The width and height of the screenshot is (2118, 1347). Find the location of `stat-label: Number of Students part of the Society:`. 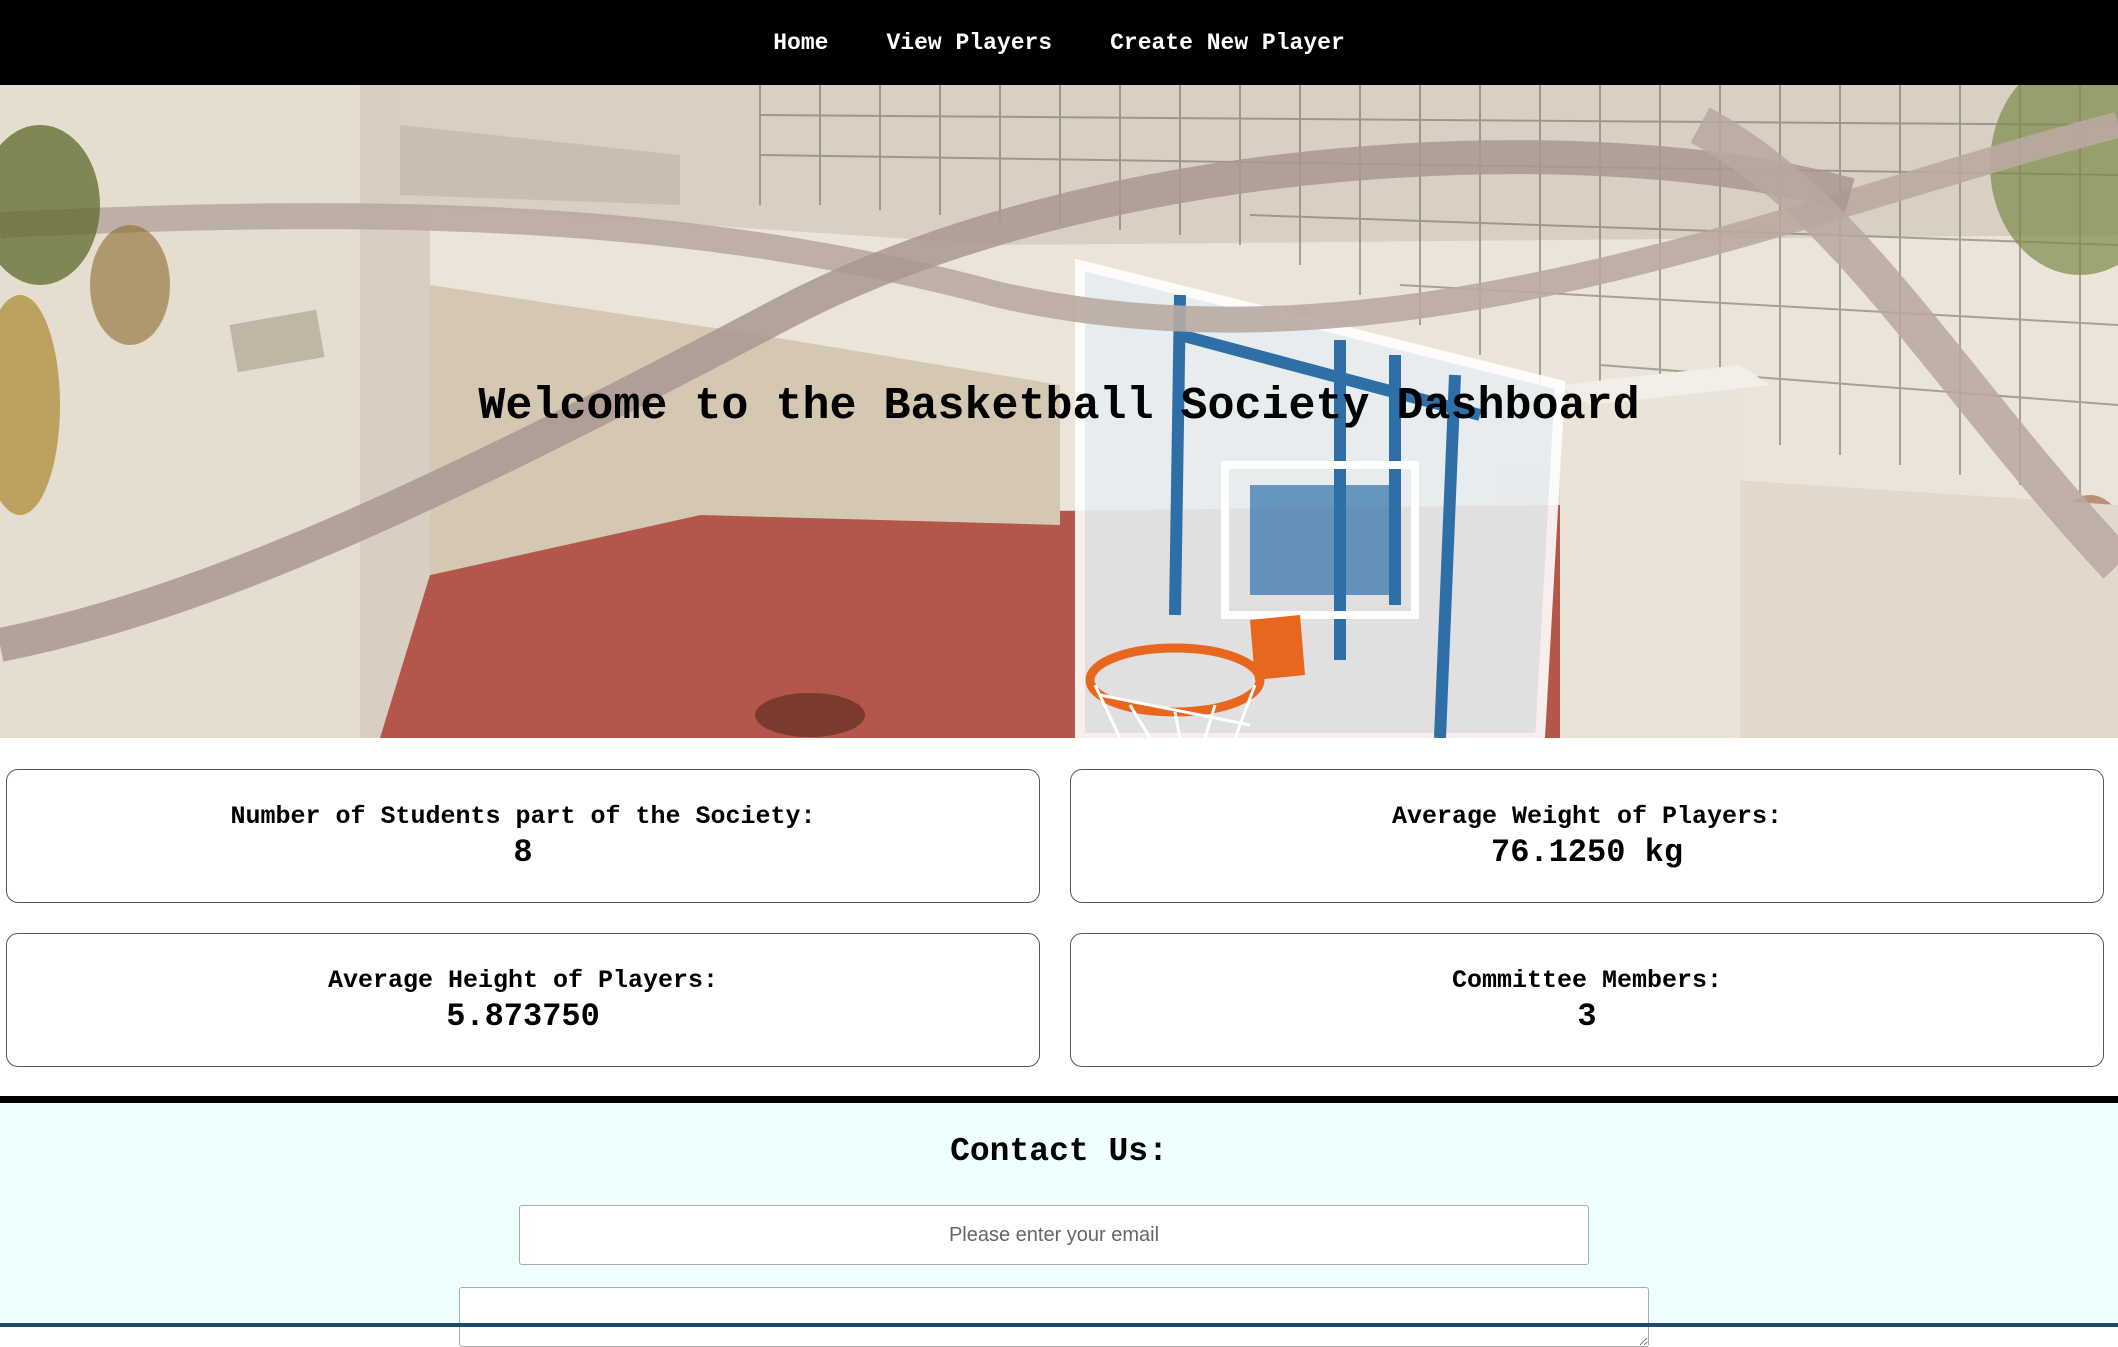

stat-label: Number of Students part of the Society: is located at coordinates (523, 816).